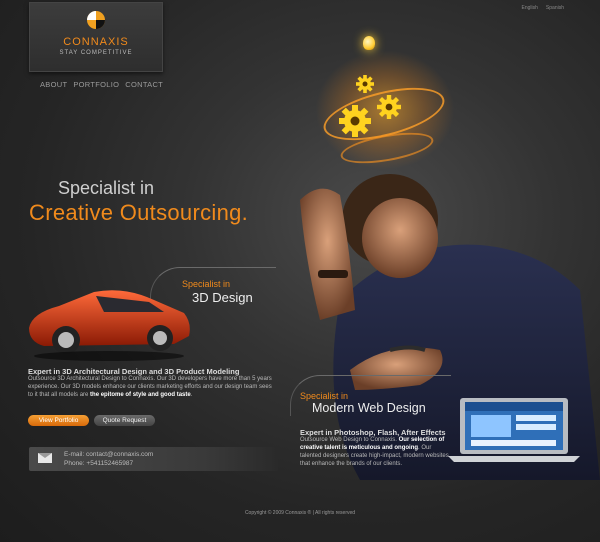 The width and height of the screenshot is (600, 542). What do you see at coordinates (144, 84) in the screenshot?
I see `nav-contact: CONTACT` at bounding box center [144, 84].